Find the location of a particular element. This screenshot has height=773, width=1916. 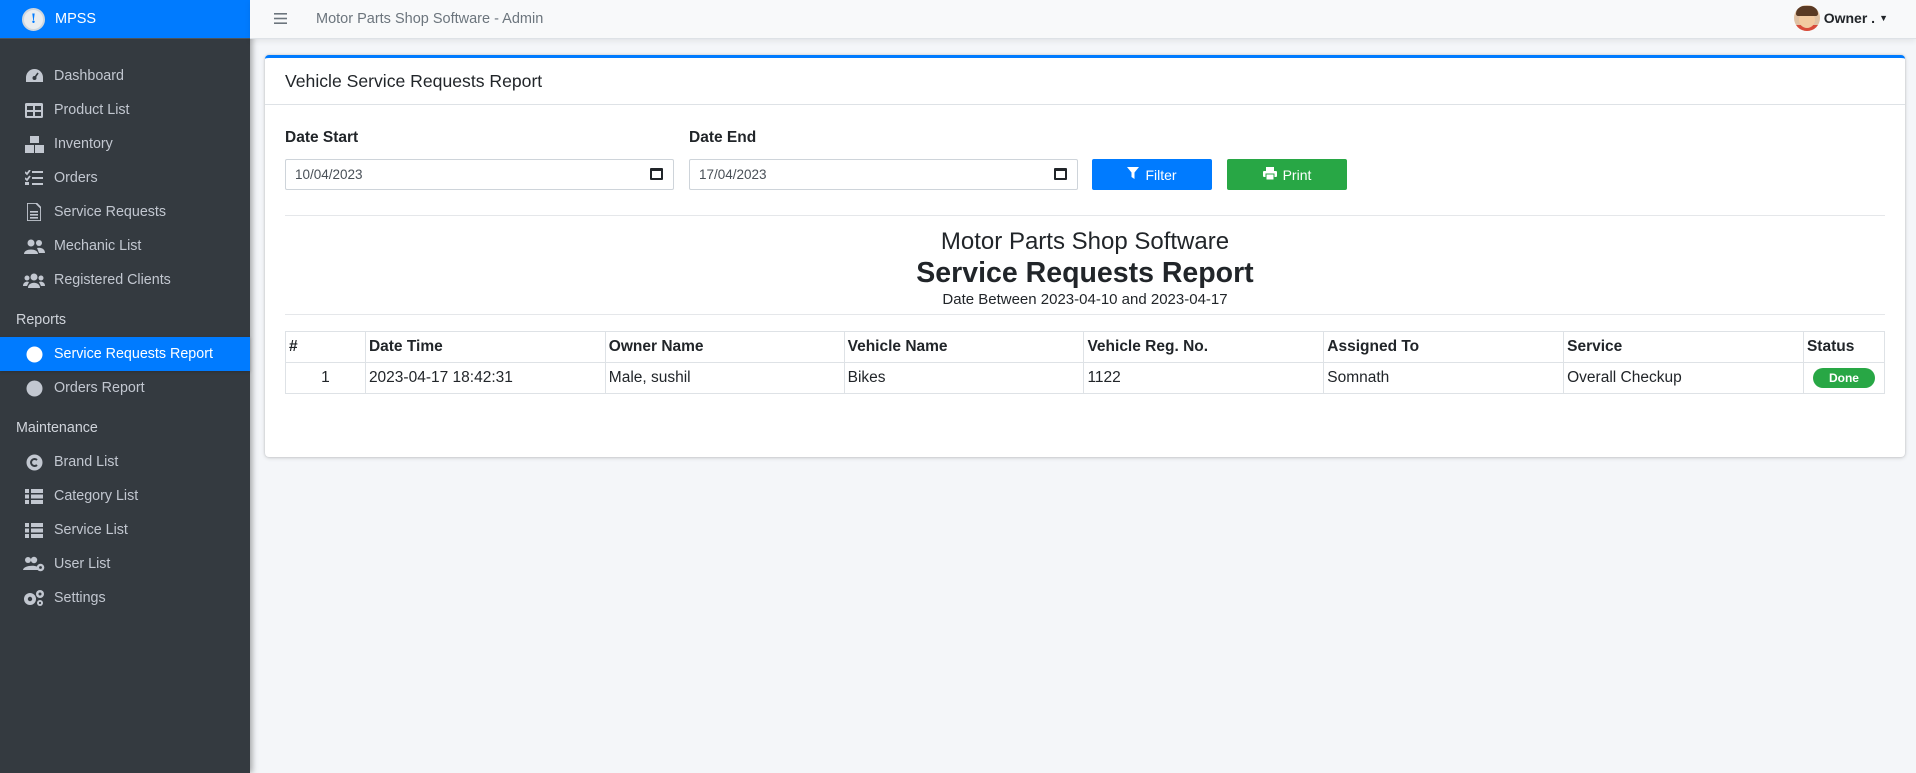

user-menu: Owner . ▼ is located at coordinates (1840, 18).